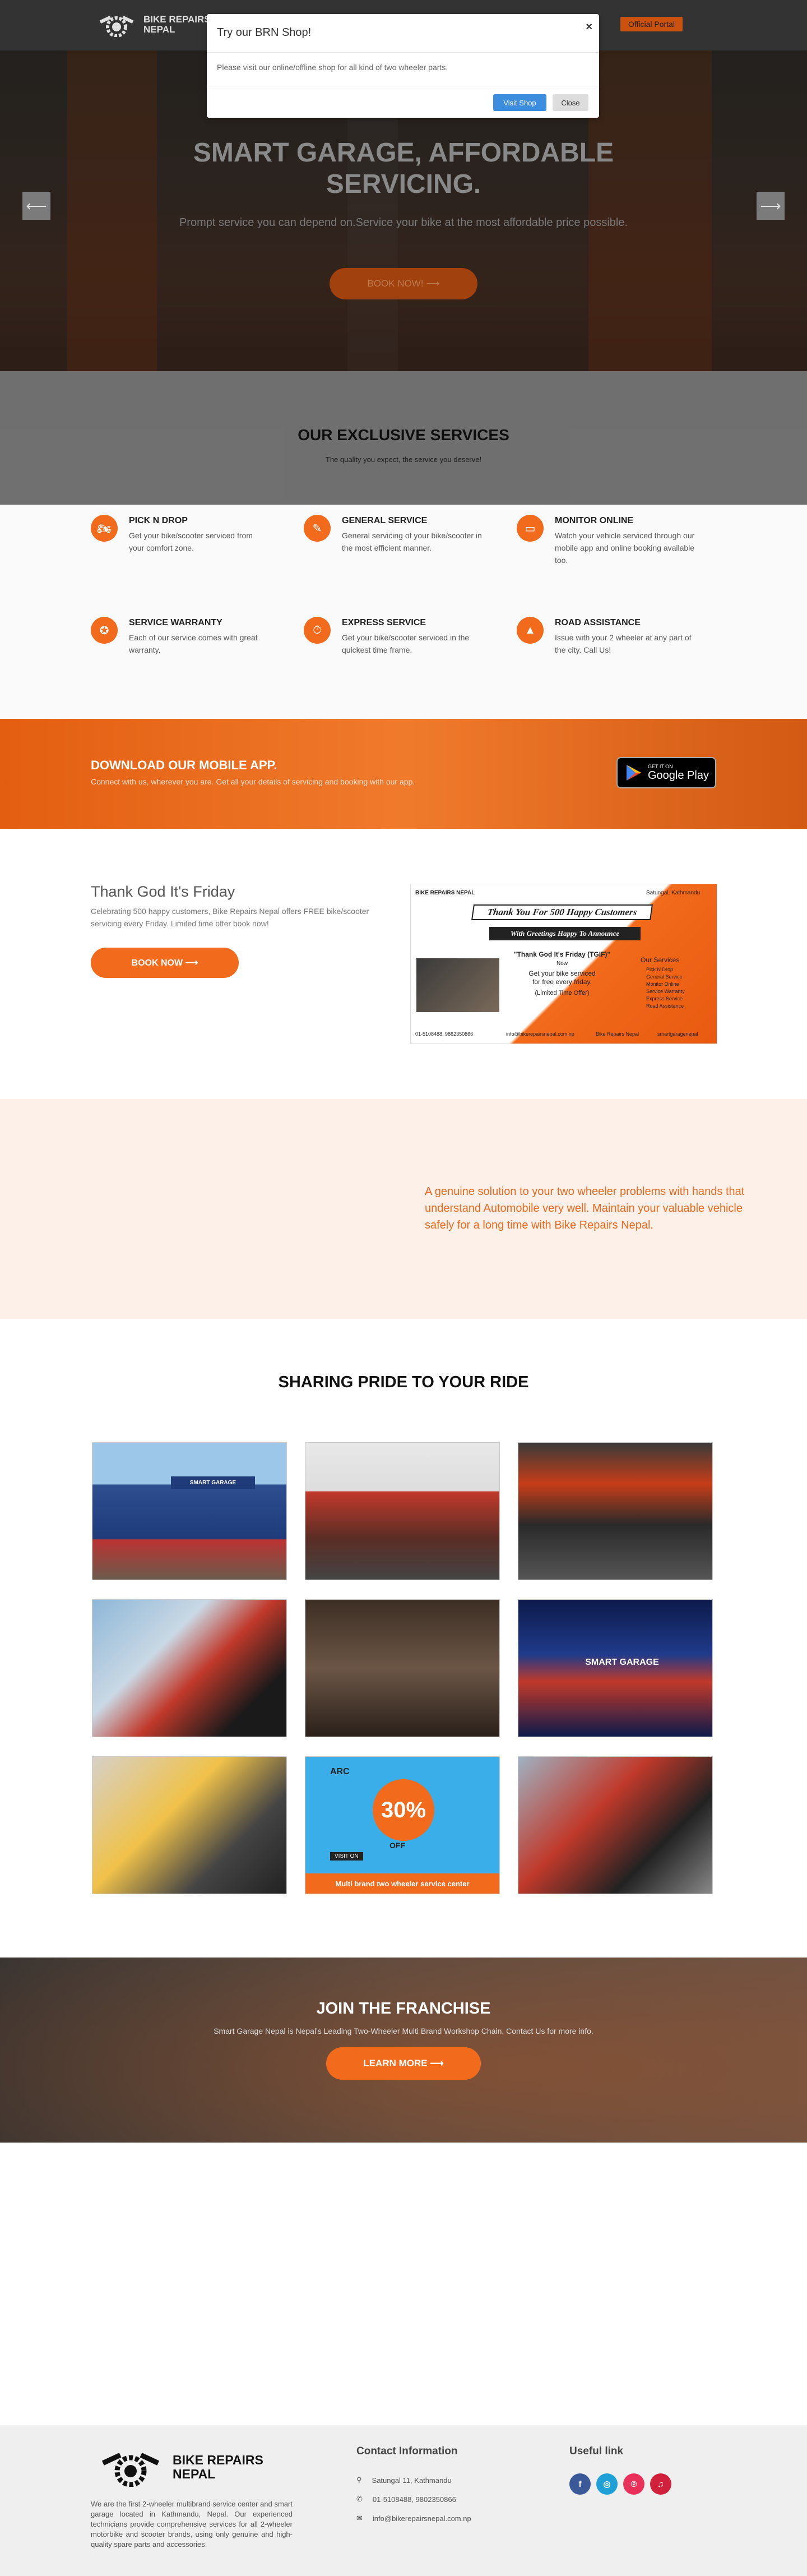 This screenshot has height=2576, width=807. Describe the element at coordinates (340, 1771) in the screenshot. I see `promo-brand: ARC` at that location.